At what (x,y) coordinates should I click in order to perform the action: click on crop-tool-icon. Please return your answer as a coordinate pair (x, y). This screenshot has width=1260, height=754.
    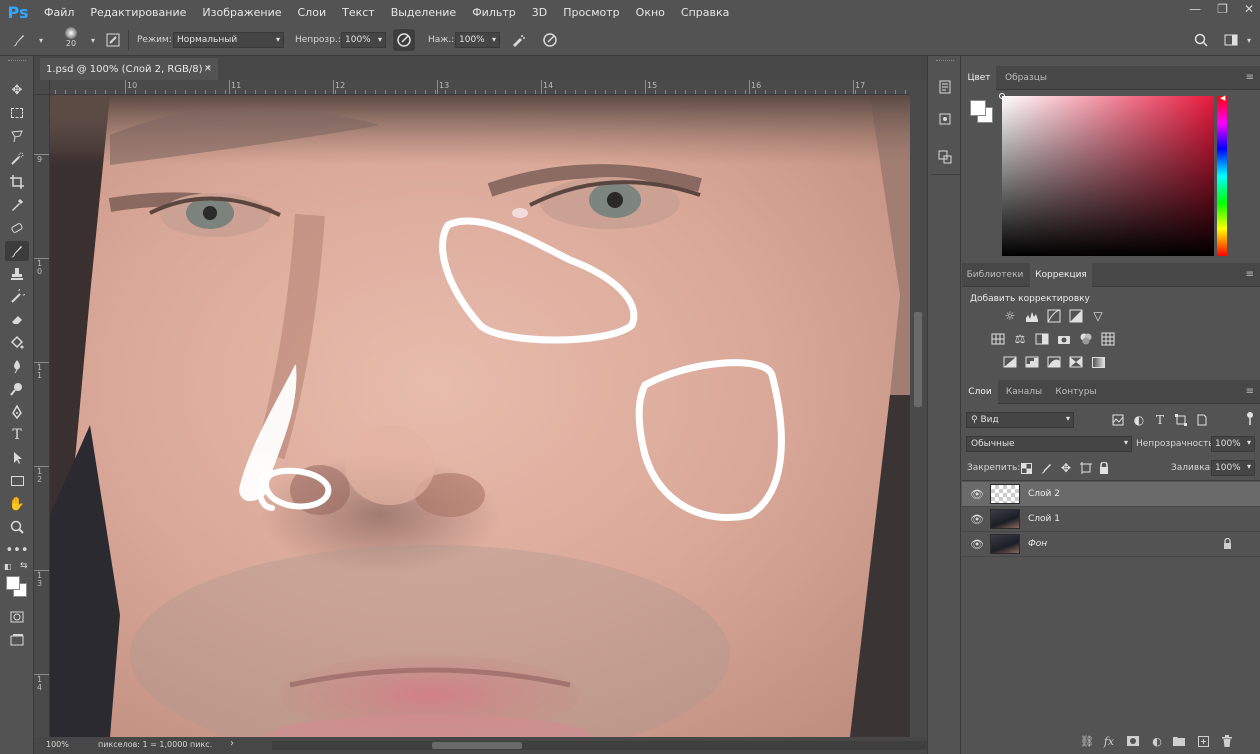
    Looking at the image, I should click on (17, 182).